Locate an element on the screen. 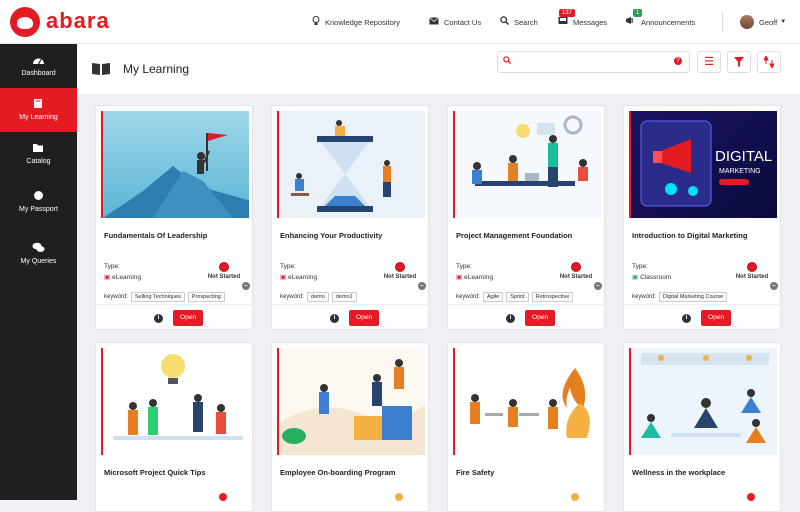 Image resolution: width=800 pixels, height=512 pixels. sidebar-item-my-passport: My Passport is located at coordinates (38, 202).